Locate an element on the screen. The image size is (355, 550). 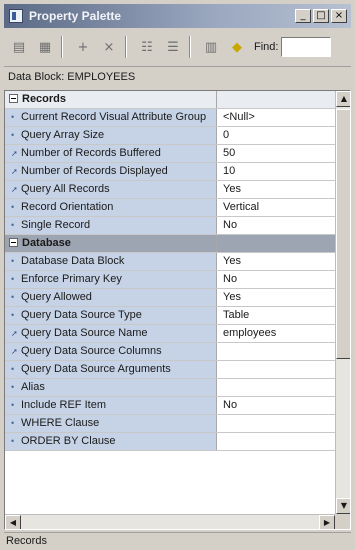
property-name: WHERE Clause is located at coordinates (111, 423).